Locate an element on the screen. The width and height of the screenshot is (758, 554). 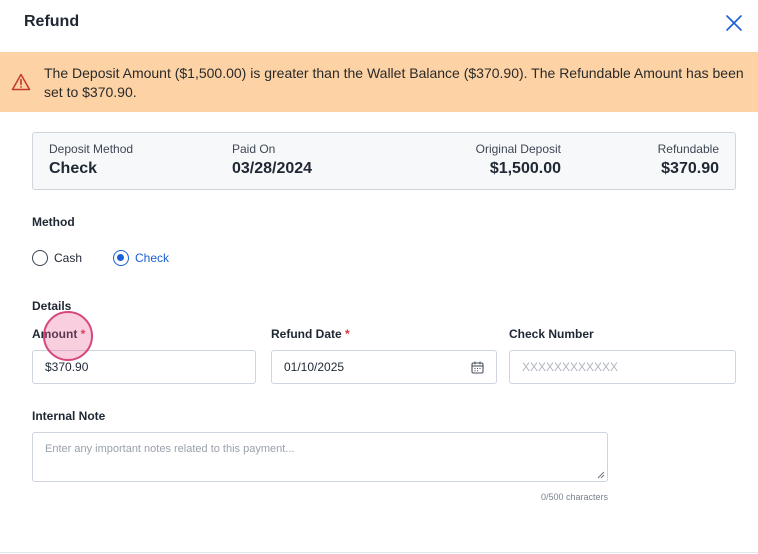
deposit-method-value: Check is located at coordinates (73, 168).